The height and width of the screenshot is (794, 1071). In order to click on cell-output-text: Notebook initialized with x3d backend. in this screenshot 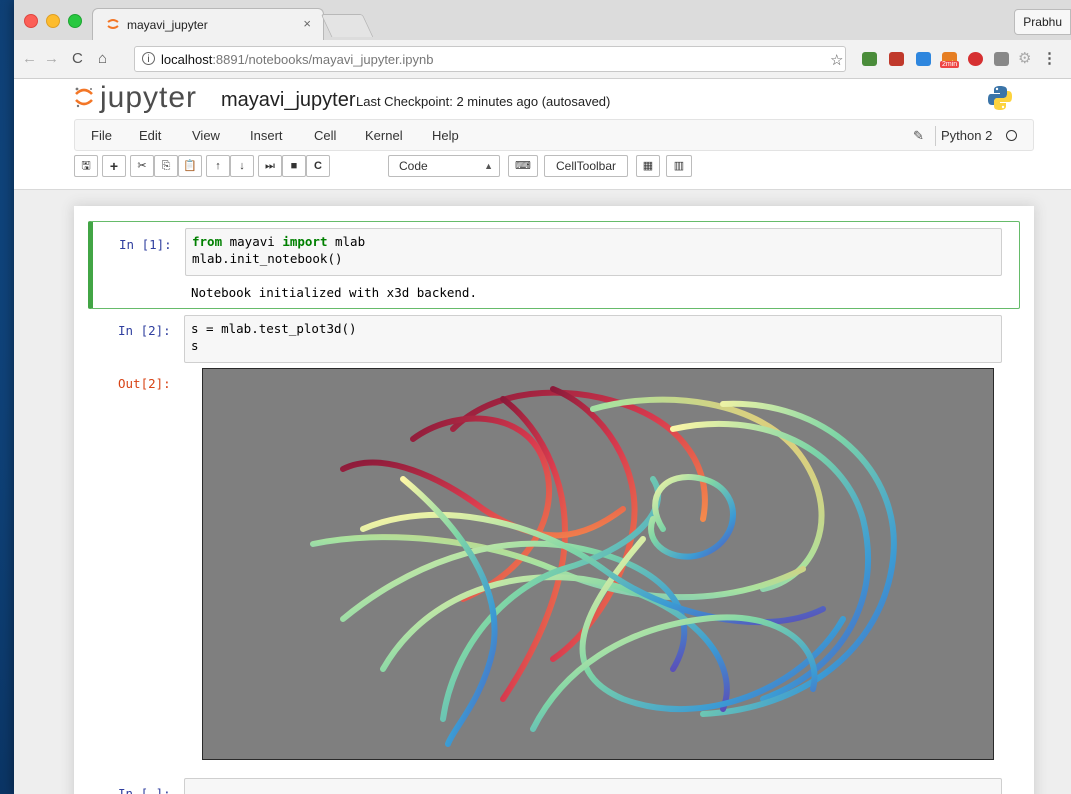, I will do `click(334, 292)`.